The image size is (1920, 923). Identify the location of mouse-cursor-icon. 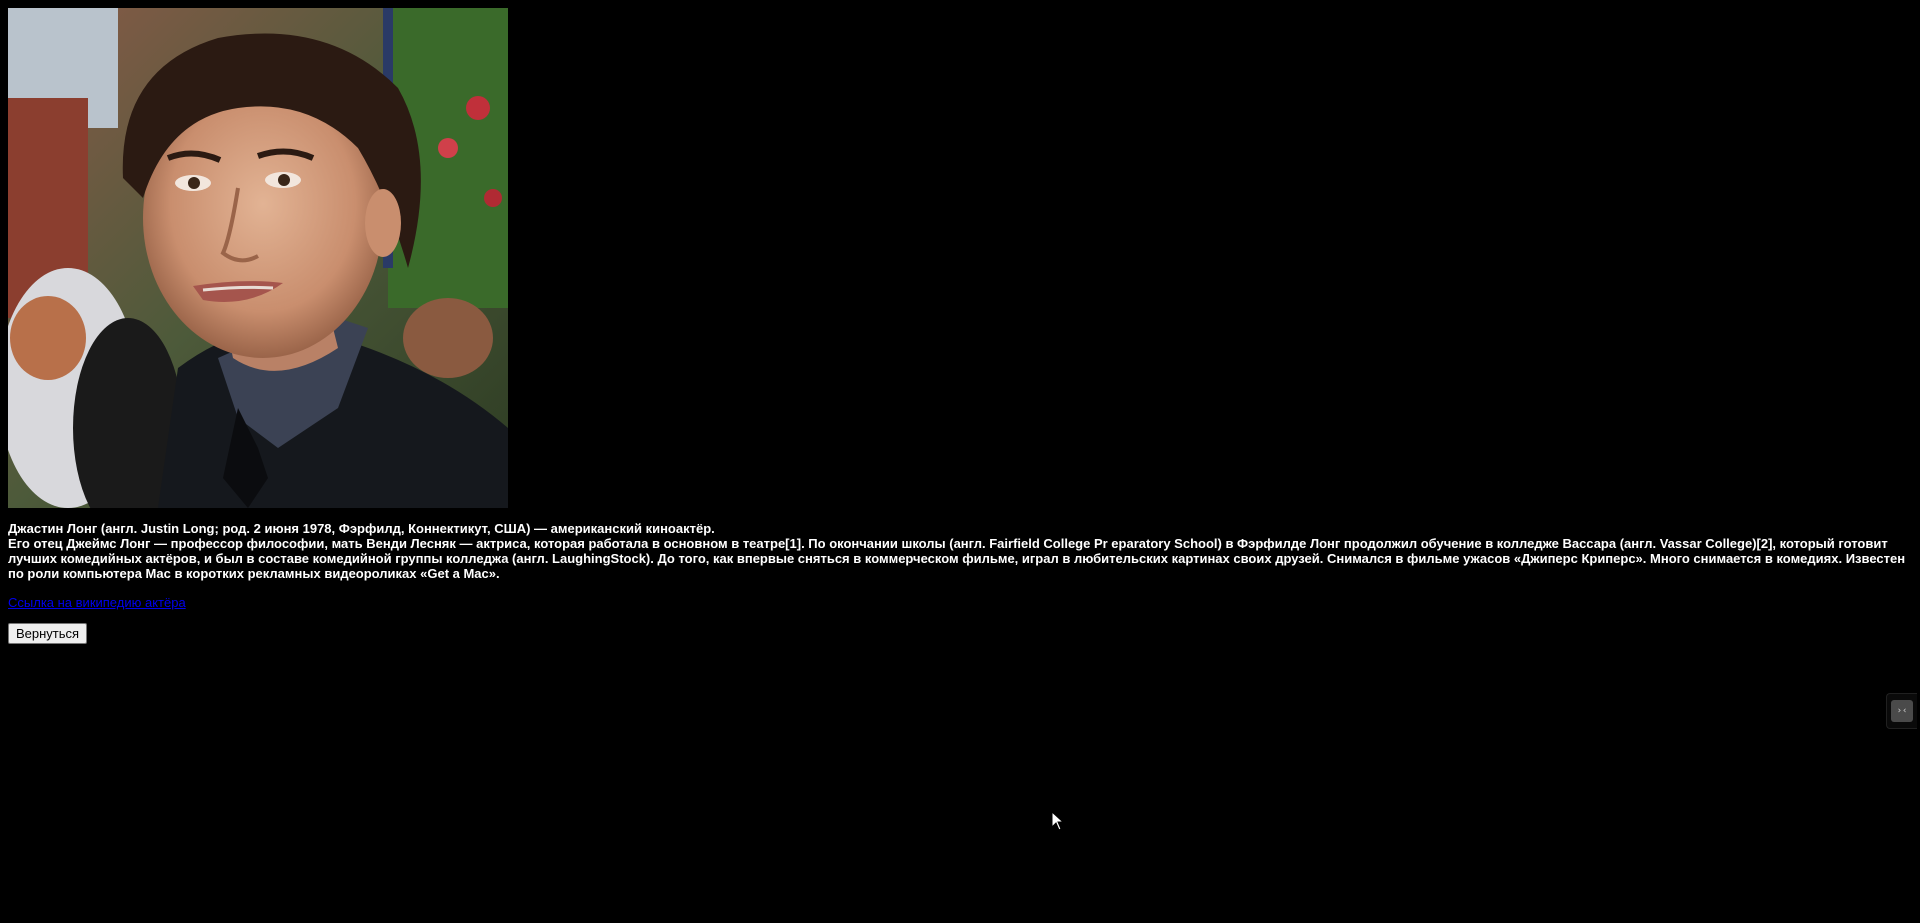
(1058, 821).